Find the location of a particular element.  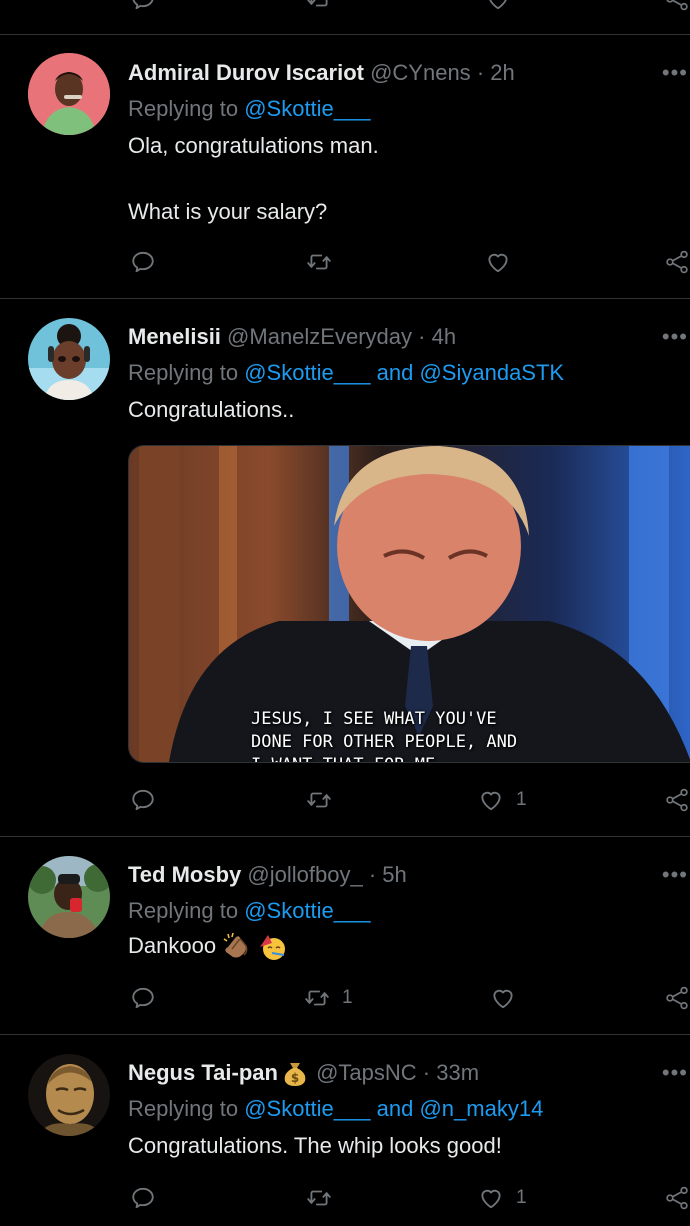

replying-to: Replying to @Skottie___ and @SiyandaSTK is located at coordinates (346, 373).